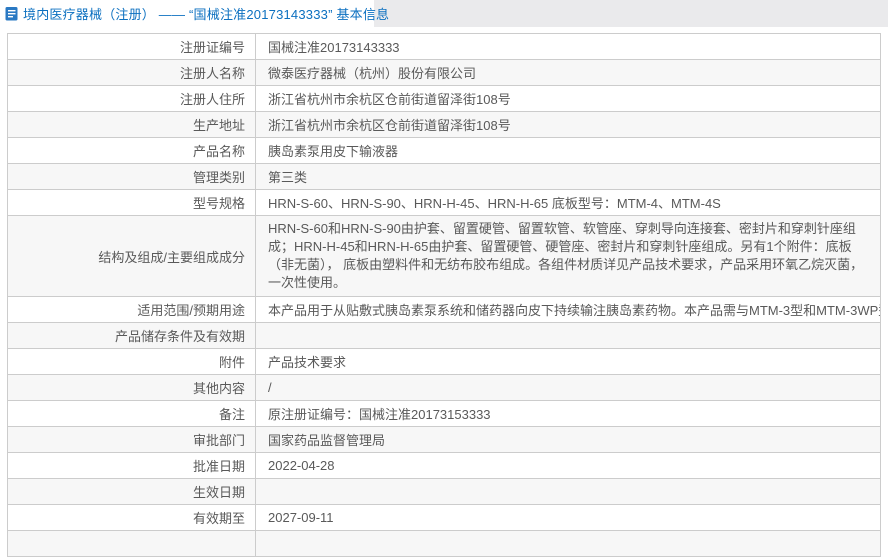 This screenshot has height=557, width=888. Describe the element at coordinates (568, 465) in the screenshot. I see `row-value: 2022-04-28` at that location.